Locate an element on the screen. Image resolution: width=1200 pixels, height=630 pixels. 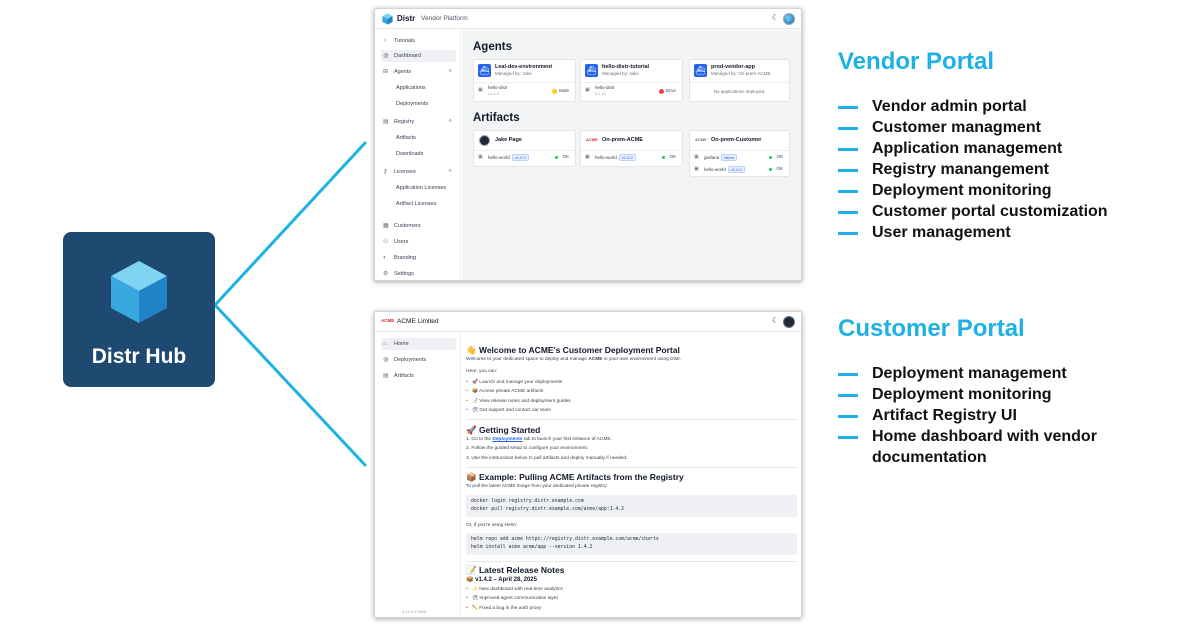
sidebar-item-home: ⌂ Home is located at coordinates (418, 344).